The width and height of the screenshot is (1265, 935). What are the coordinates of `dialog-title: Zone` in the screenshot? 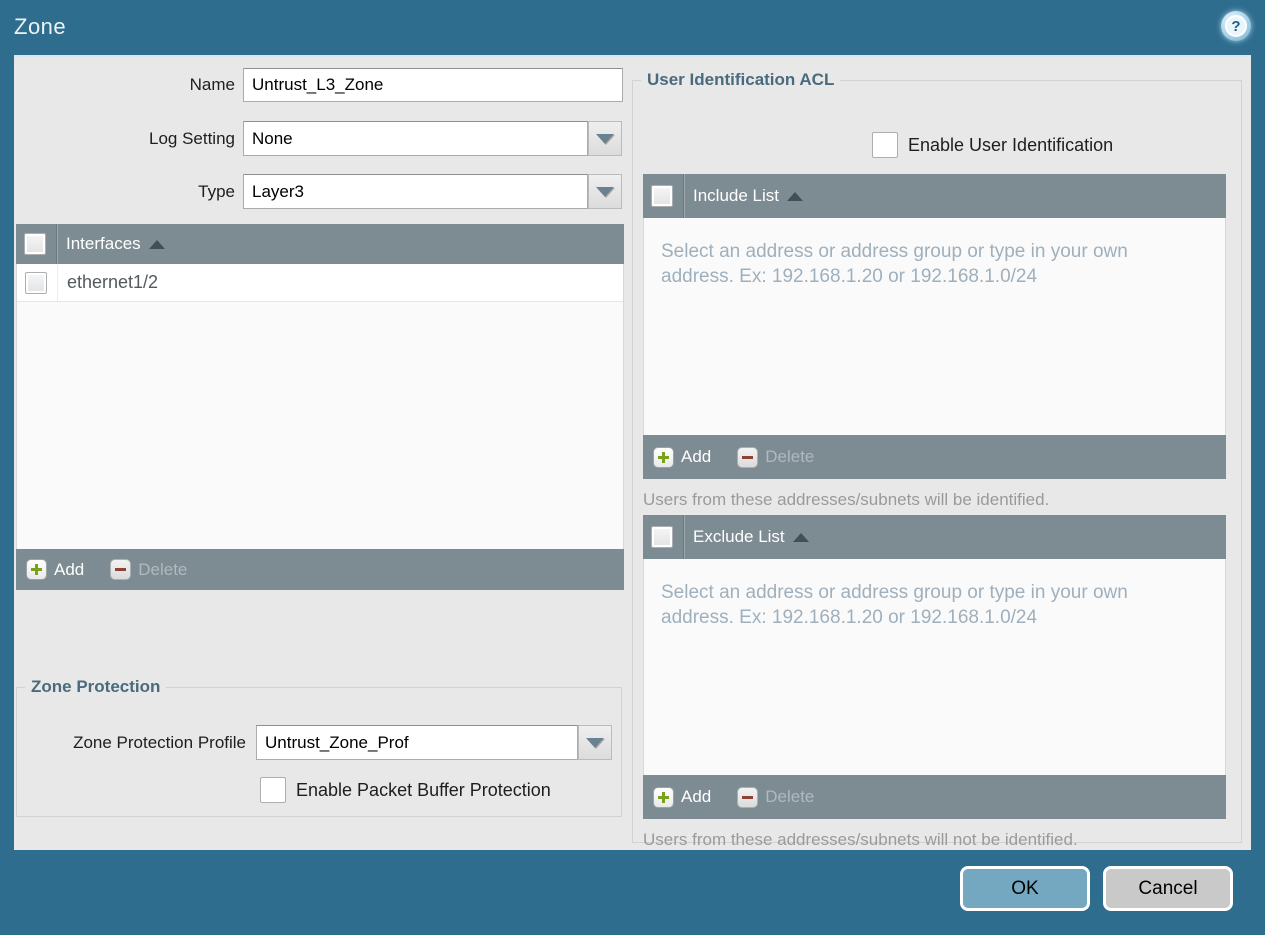 It's located at (40, 26).